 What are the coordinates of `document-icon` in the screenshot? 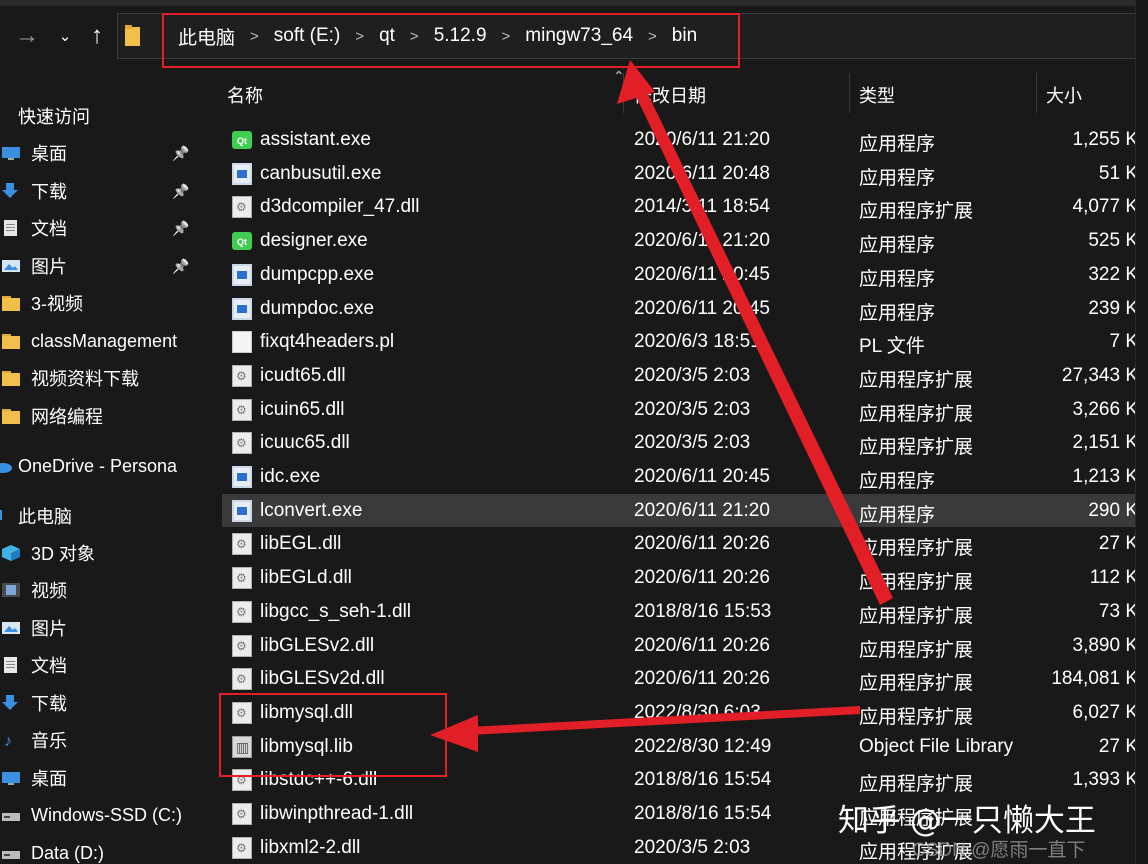 It's located at (11, 665).